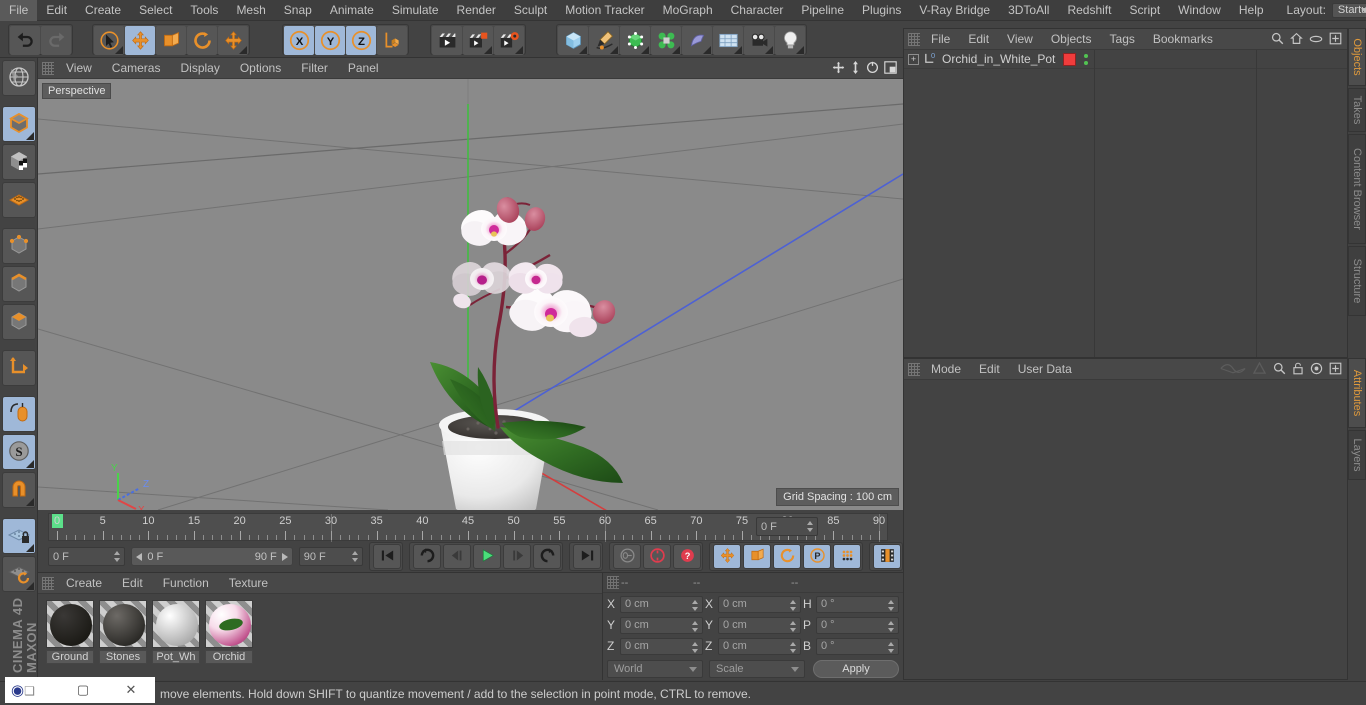 The image size is (1366, 705). I want to click on scale-tool-button, so click(171, 40).